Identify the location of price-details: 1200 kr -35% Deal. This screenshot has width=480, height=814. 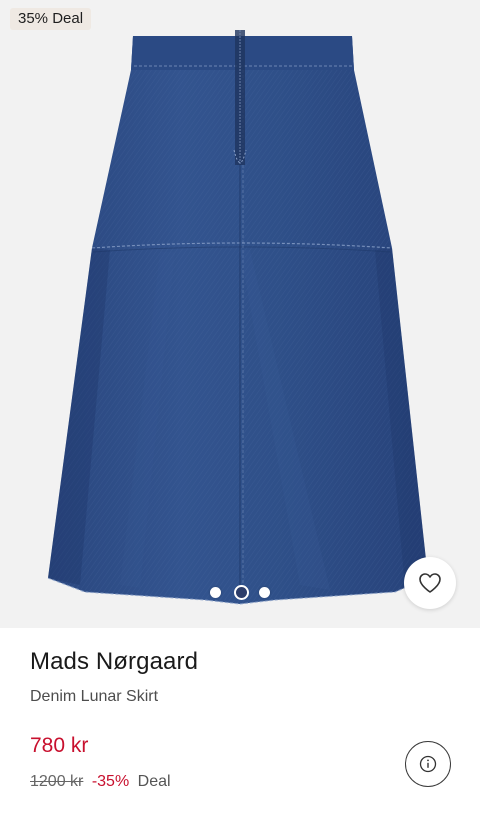
(100, 782).